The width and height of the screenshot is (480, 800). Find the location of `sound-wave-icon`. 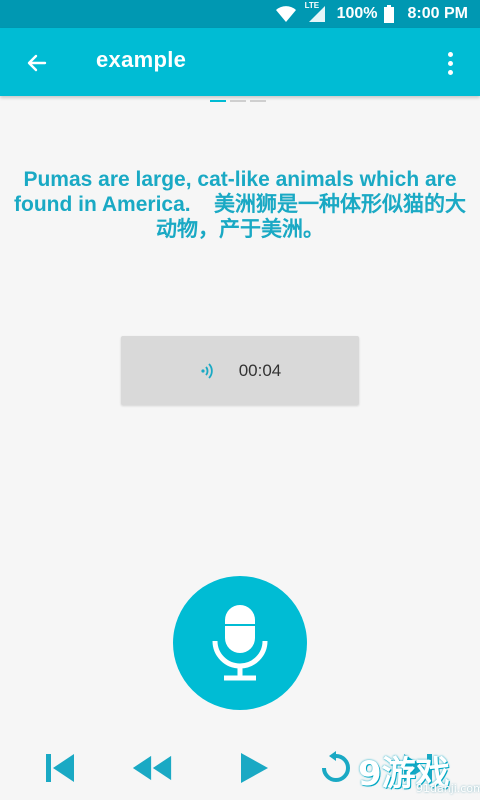

sound-wave-icon is located at coordinates (209, 371).